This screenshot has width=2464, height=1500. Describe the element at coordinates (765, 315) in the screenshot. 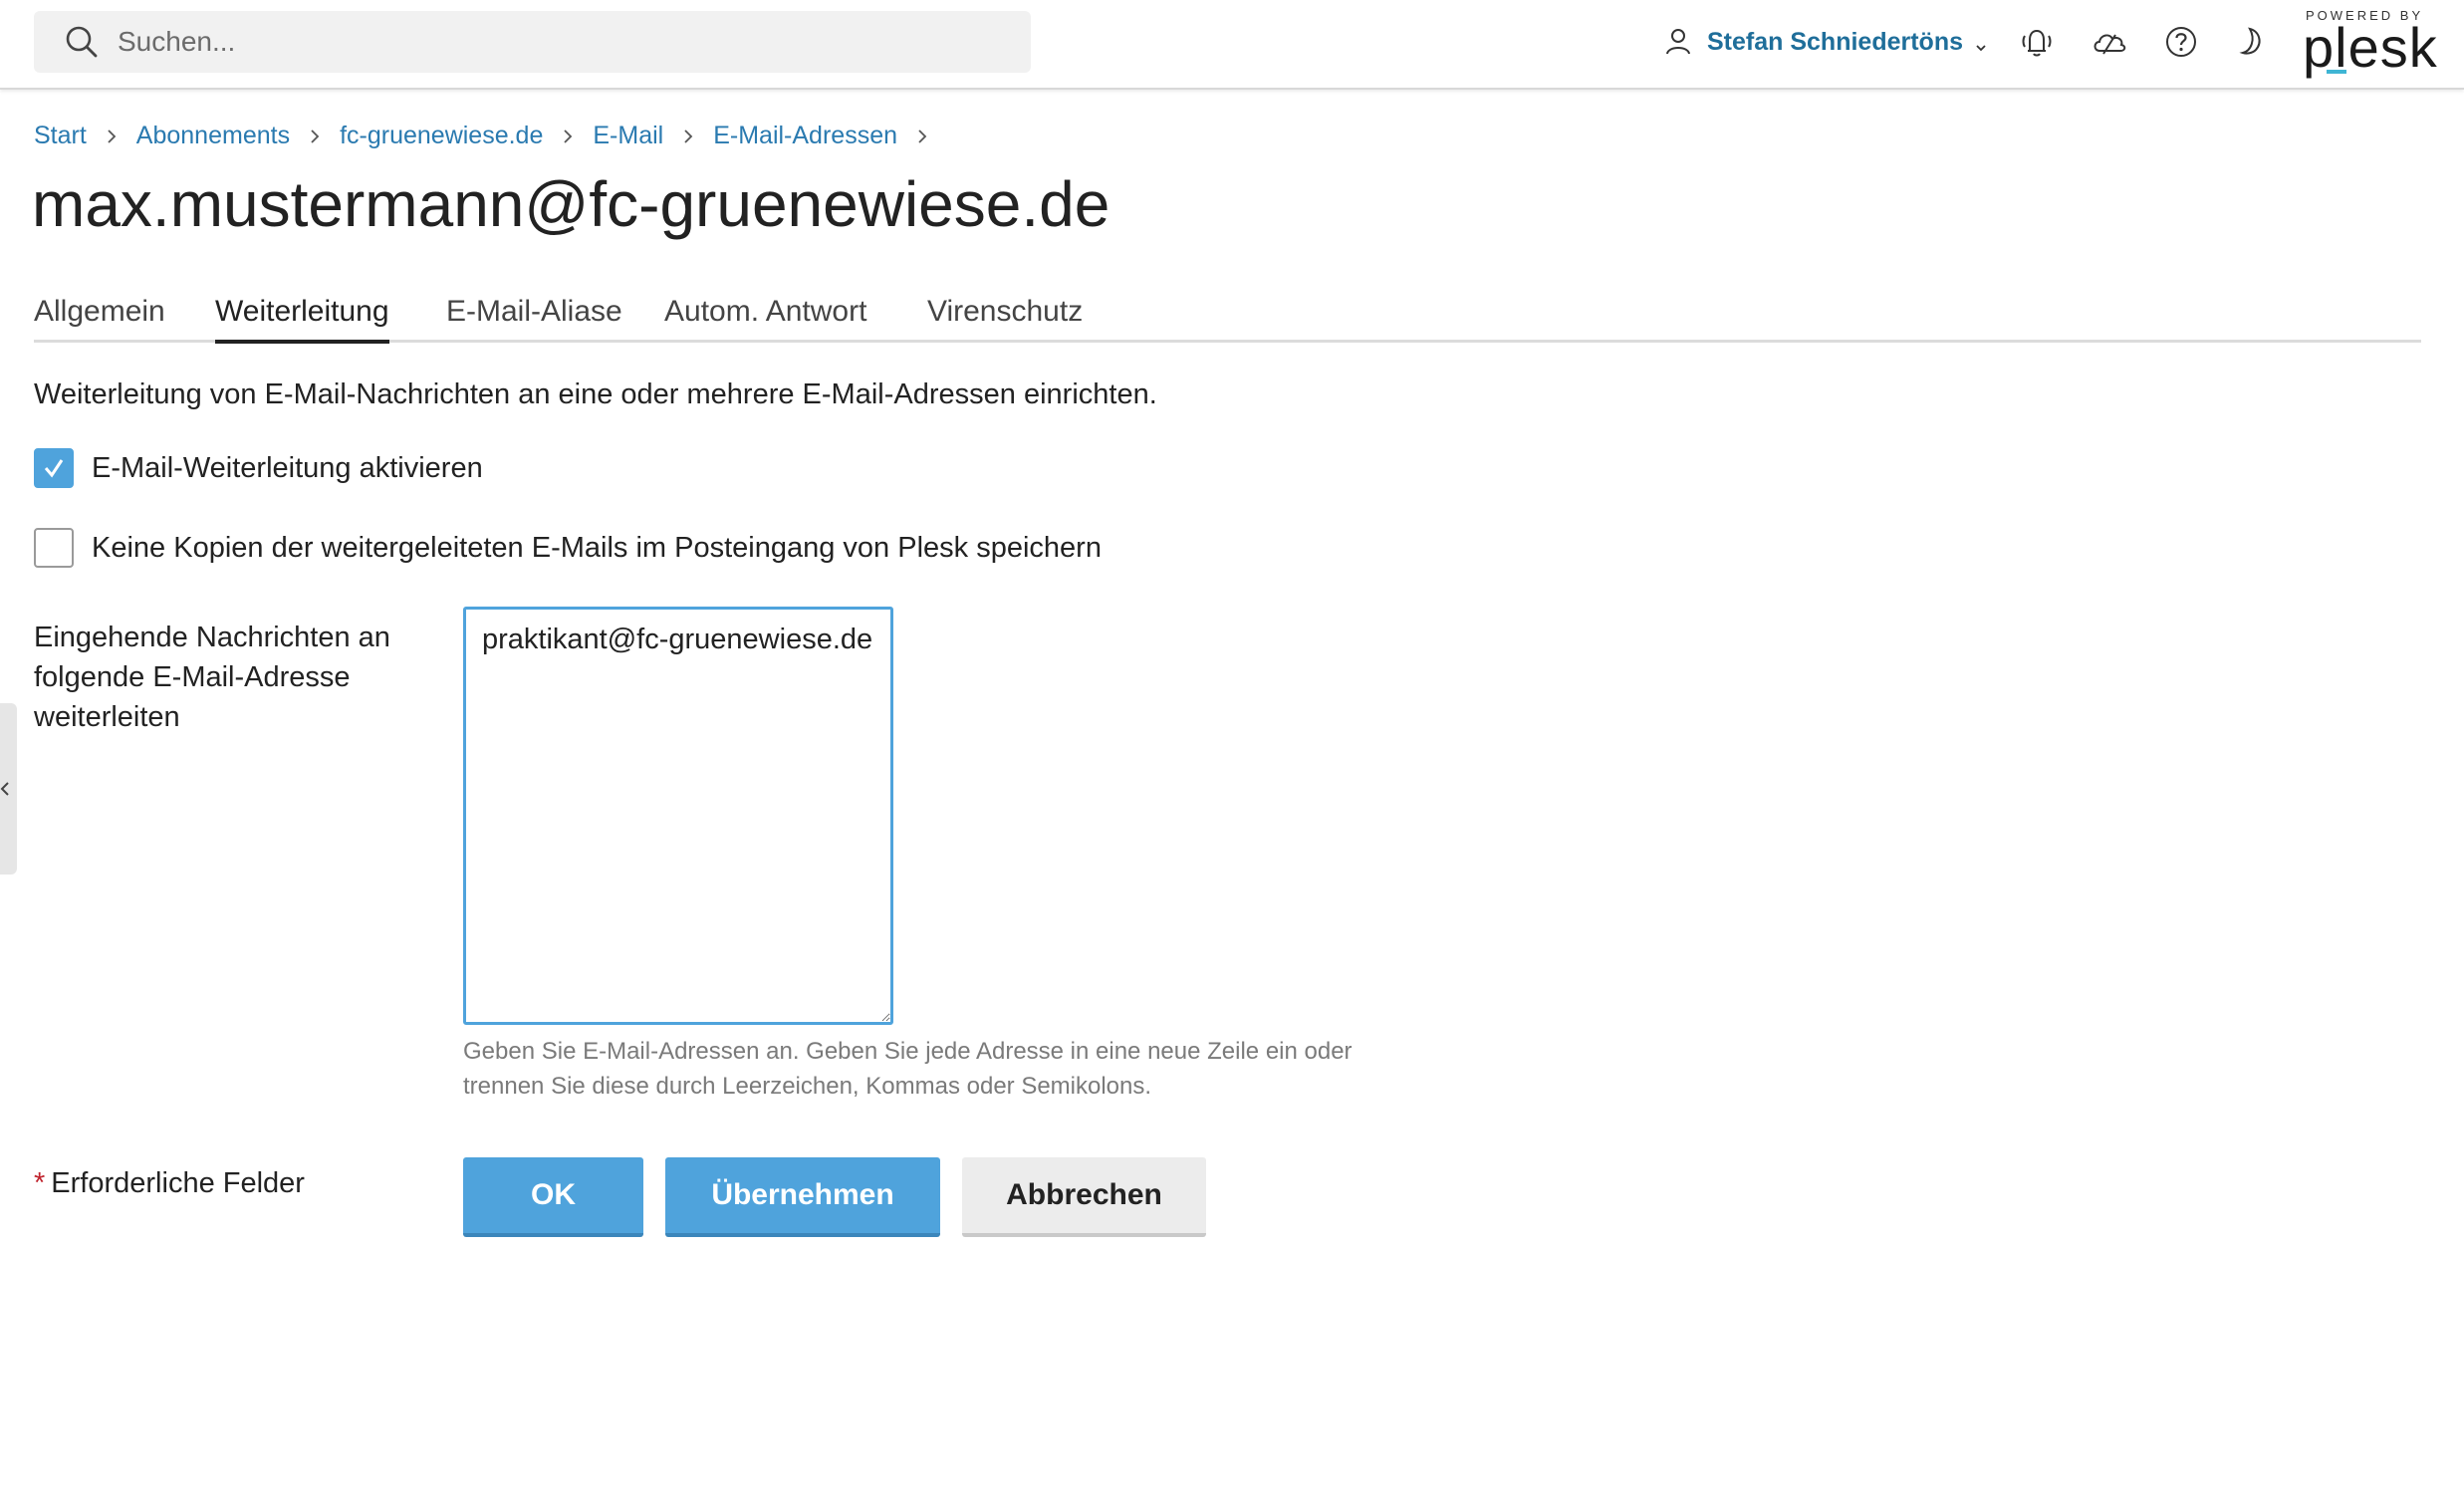

I see `tab-autom-antwort: Autom. Antwort` at that location.